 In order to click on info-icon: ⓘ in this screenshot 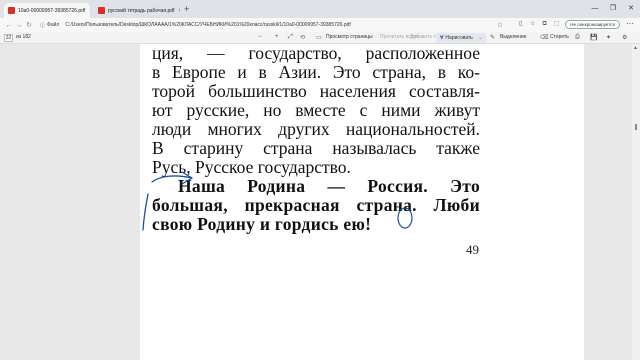, I will do `click(43, 25)`.